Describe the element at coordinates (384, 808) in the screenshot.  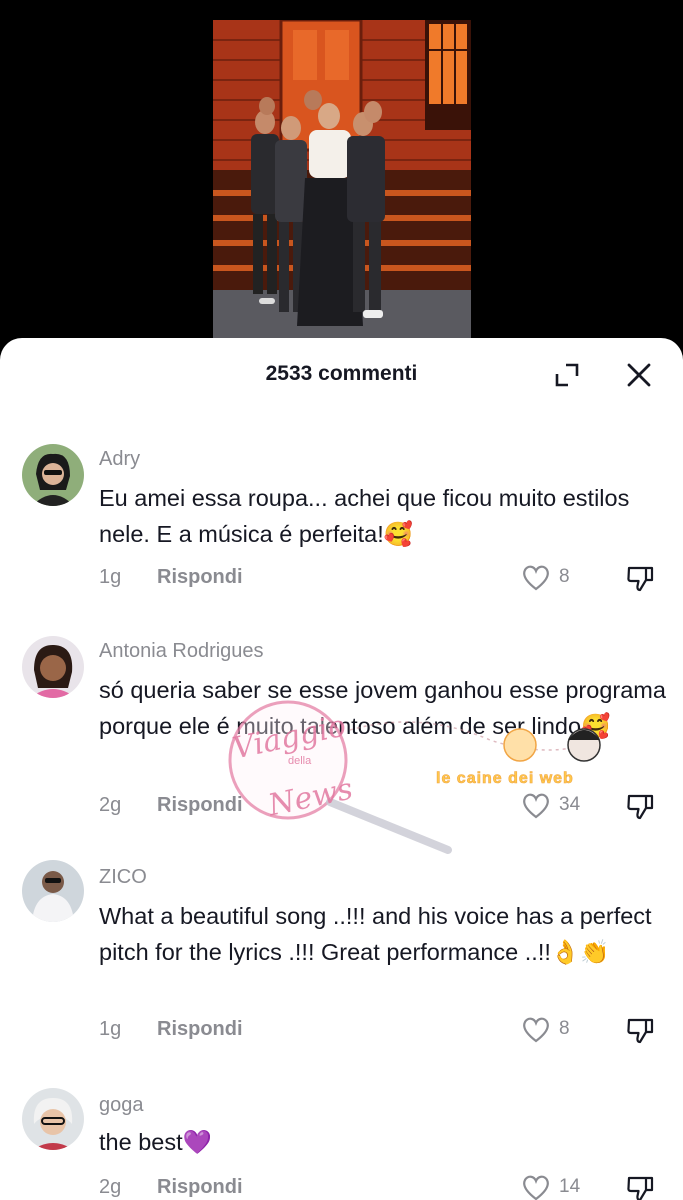
I see `comment-actions: 2g Rispondi 34` at that location.